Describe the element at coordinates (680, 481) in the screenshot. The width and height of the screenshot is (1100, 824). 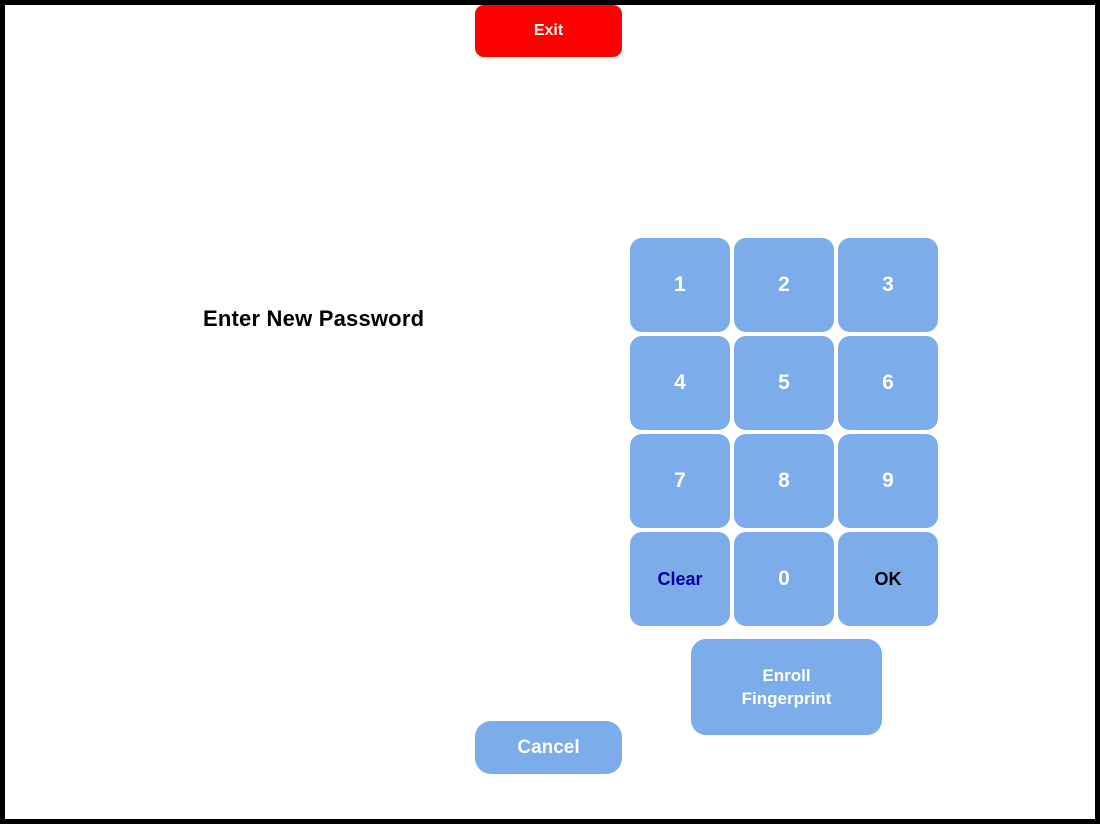
I see `key-7: 7` at that location.